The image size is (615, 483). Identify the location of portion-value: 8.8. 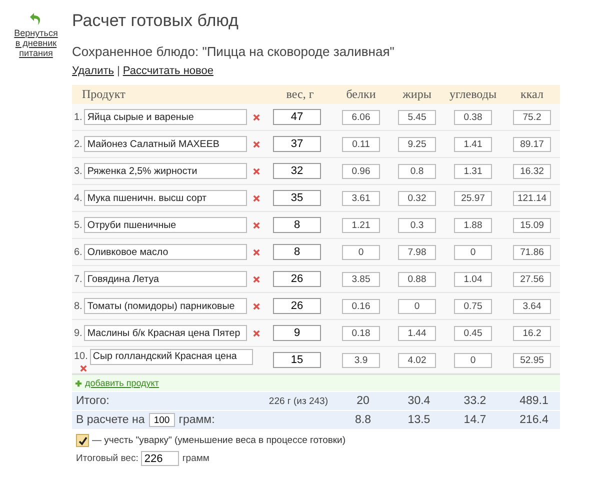
(363, 420).